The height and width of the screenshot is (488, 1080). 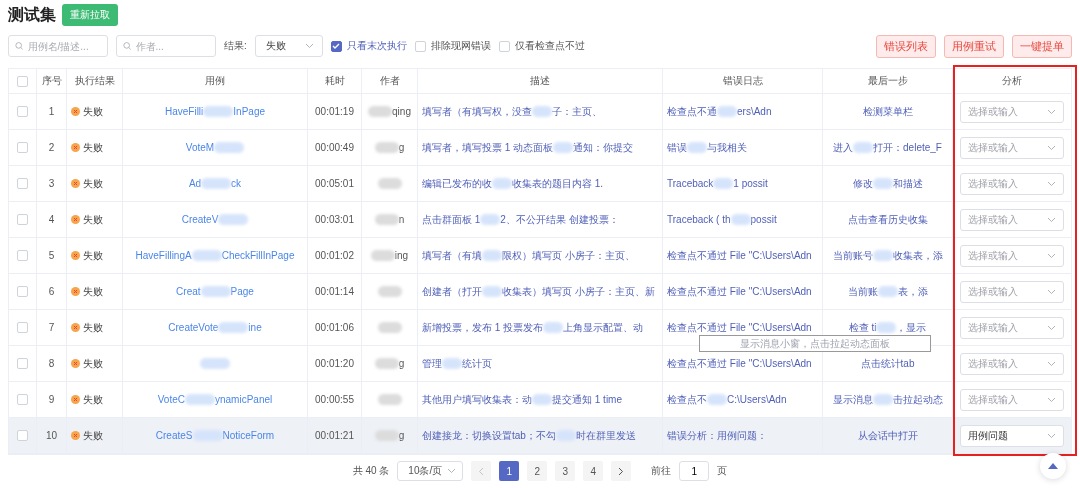 I want to click on select-all-checkbox, so click(x=22, y=81).